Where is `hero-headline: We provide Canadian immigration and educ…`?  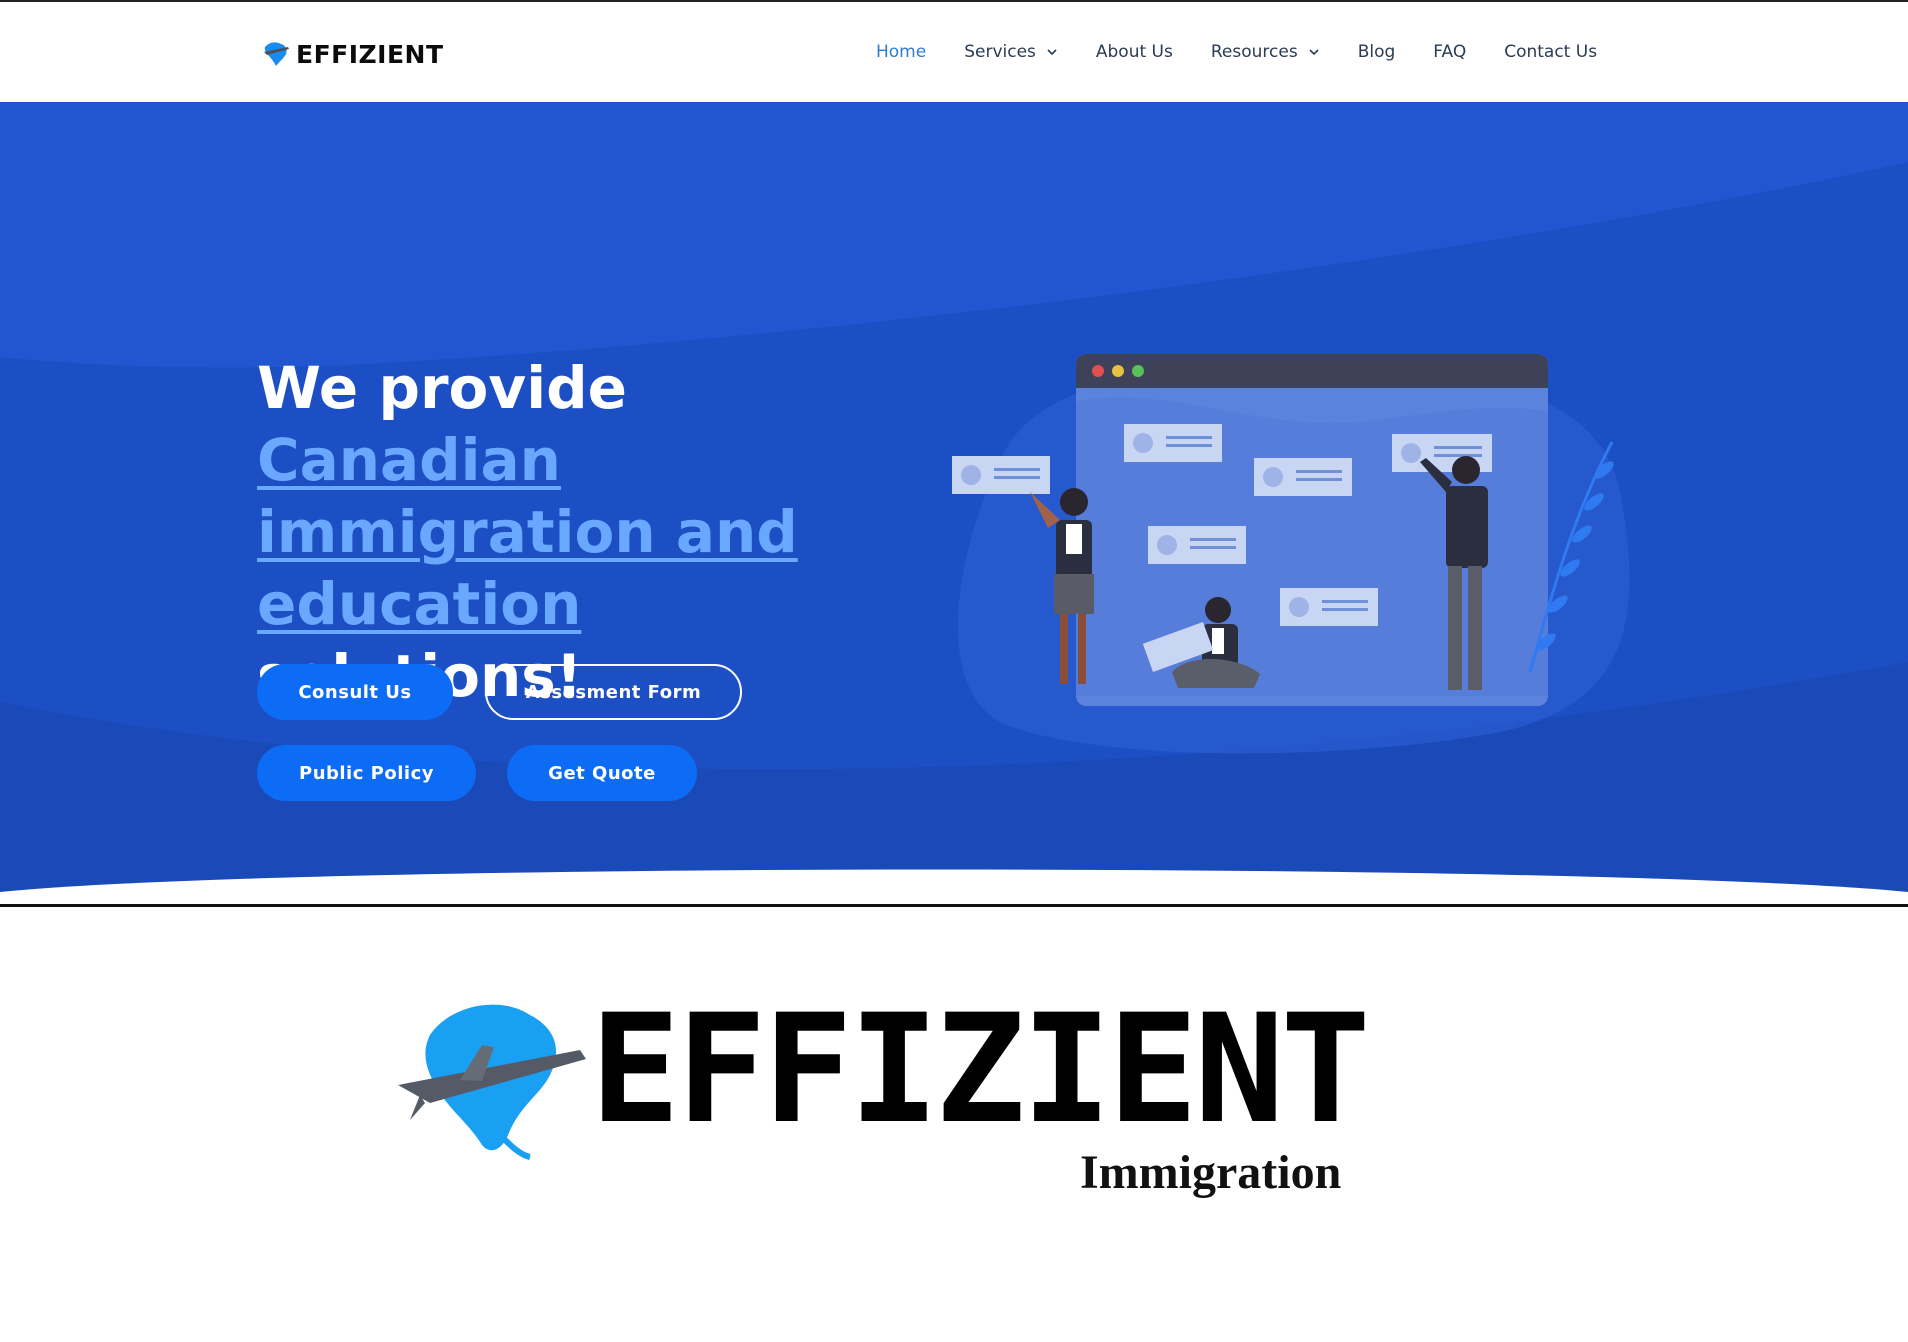
hero-headline: We provide Canadian immigration and educ… is located at coordinates (577, 532).